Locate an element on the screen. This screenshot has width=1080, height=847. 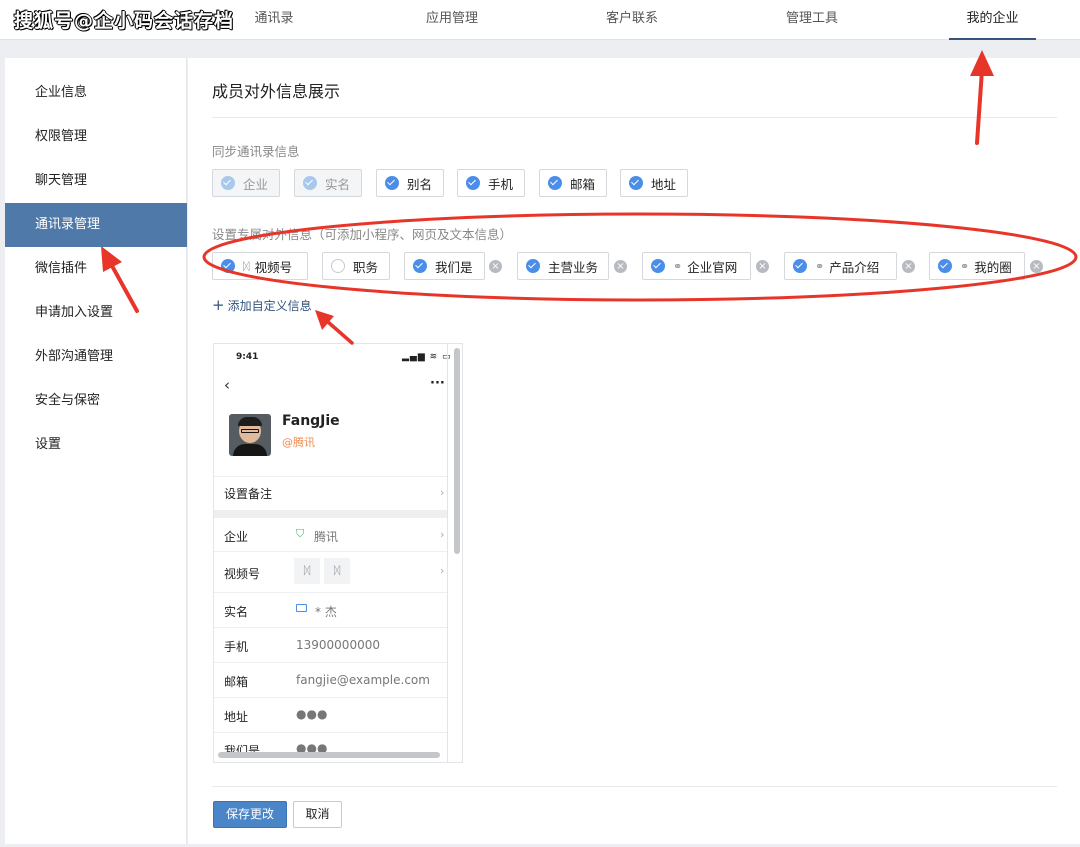
sidebar-item-external-communication: 外部沟通管理 is located at coordinates (96, 357).